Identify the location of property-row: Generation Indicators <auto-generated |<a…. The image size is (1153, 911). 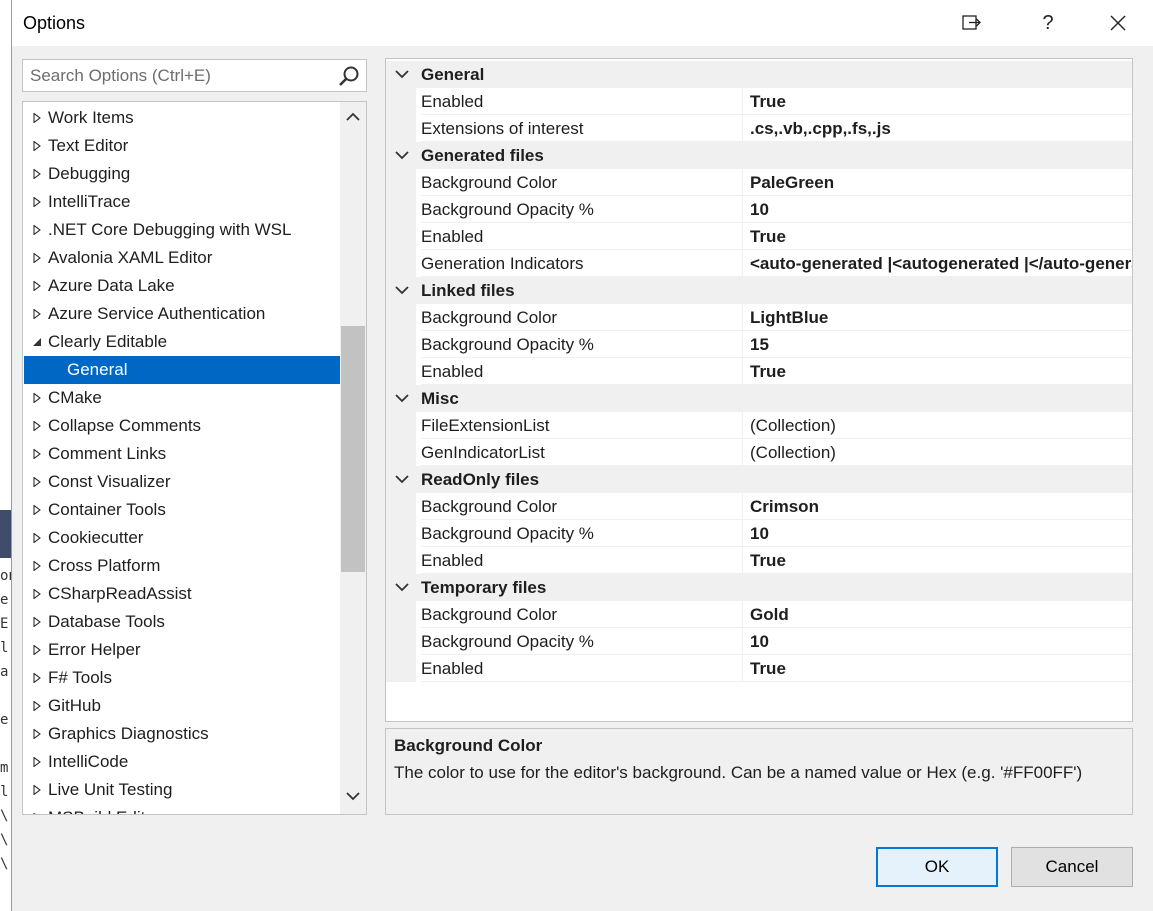
(759, 263).